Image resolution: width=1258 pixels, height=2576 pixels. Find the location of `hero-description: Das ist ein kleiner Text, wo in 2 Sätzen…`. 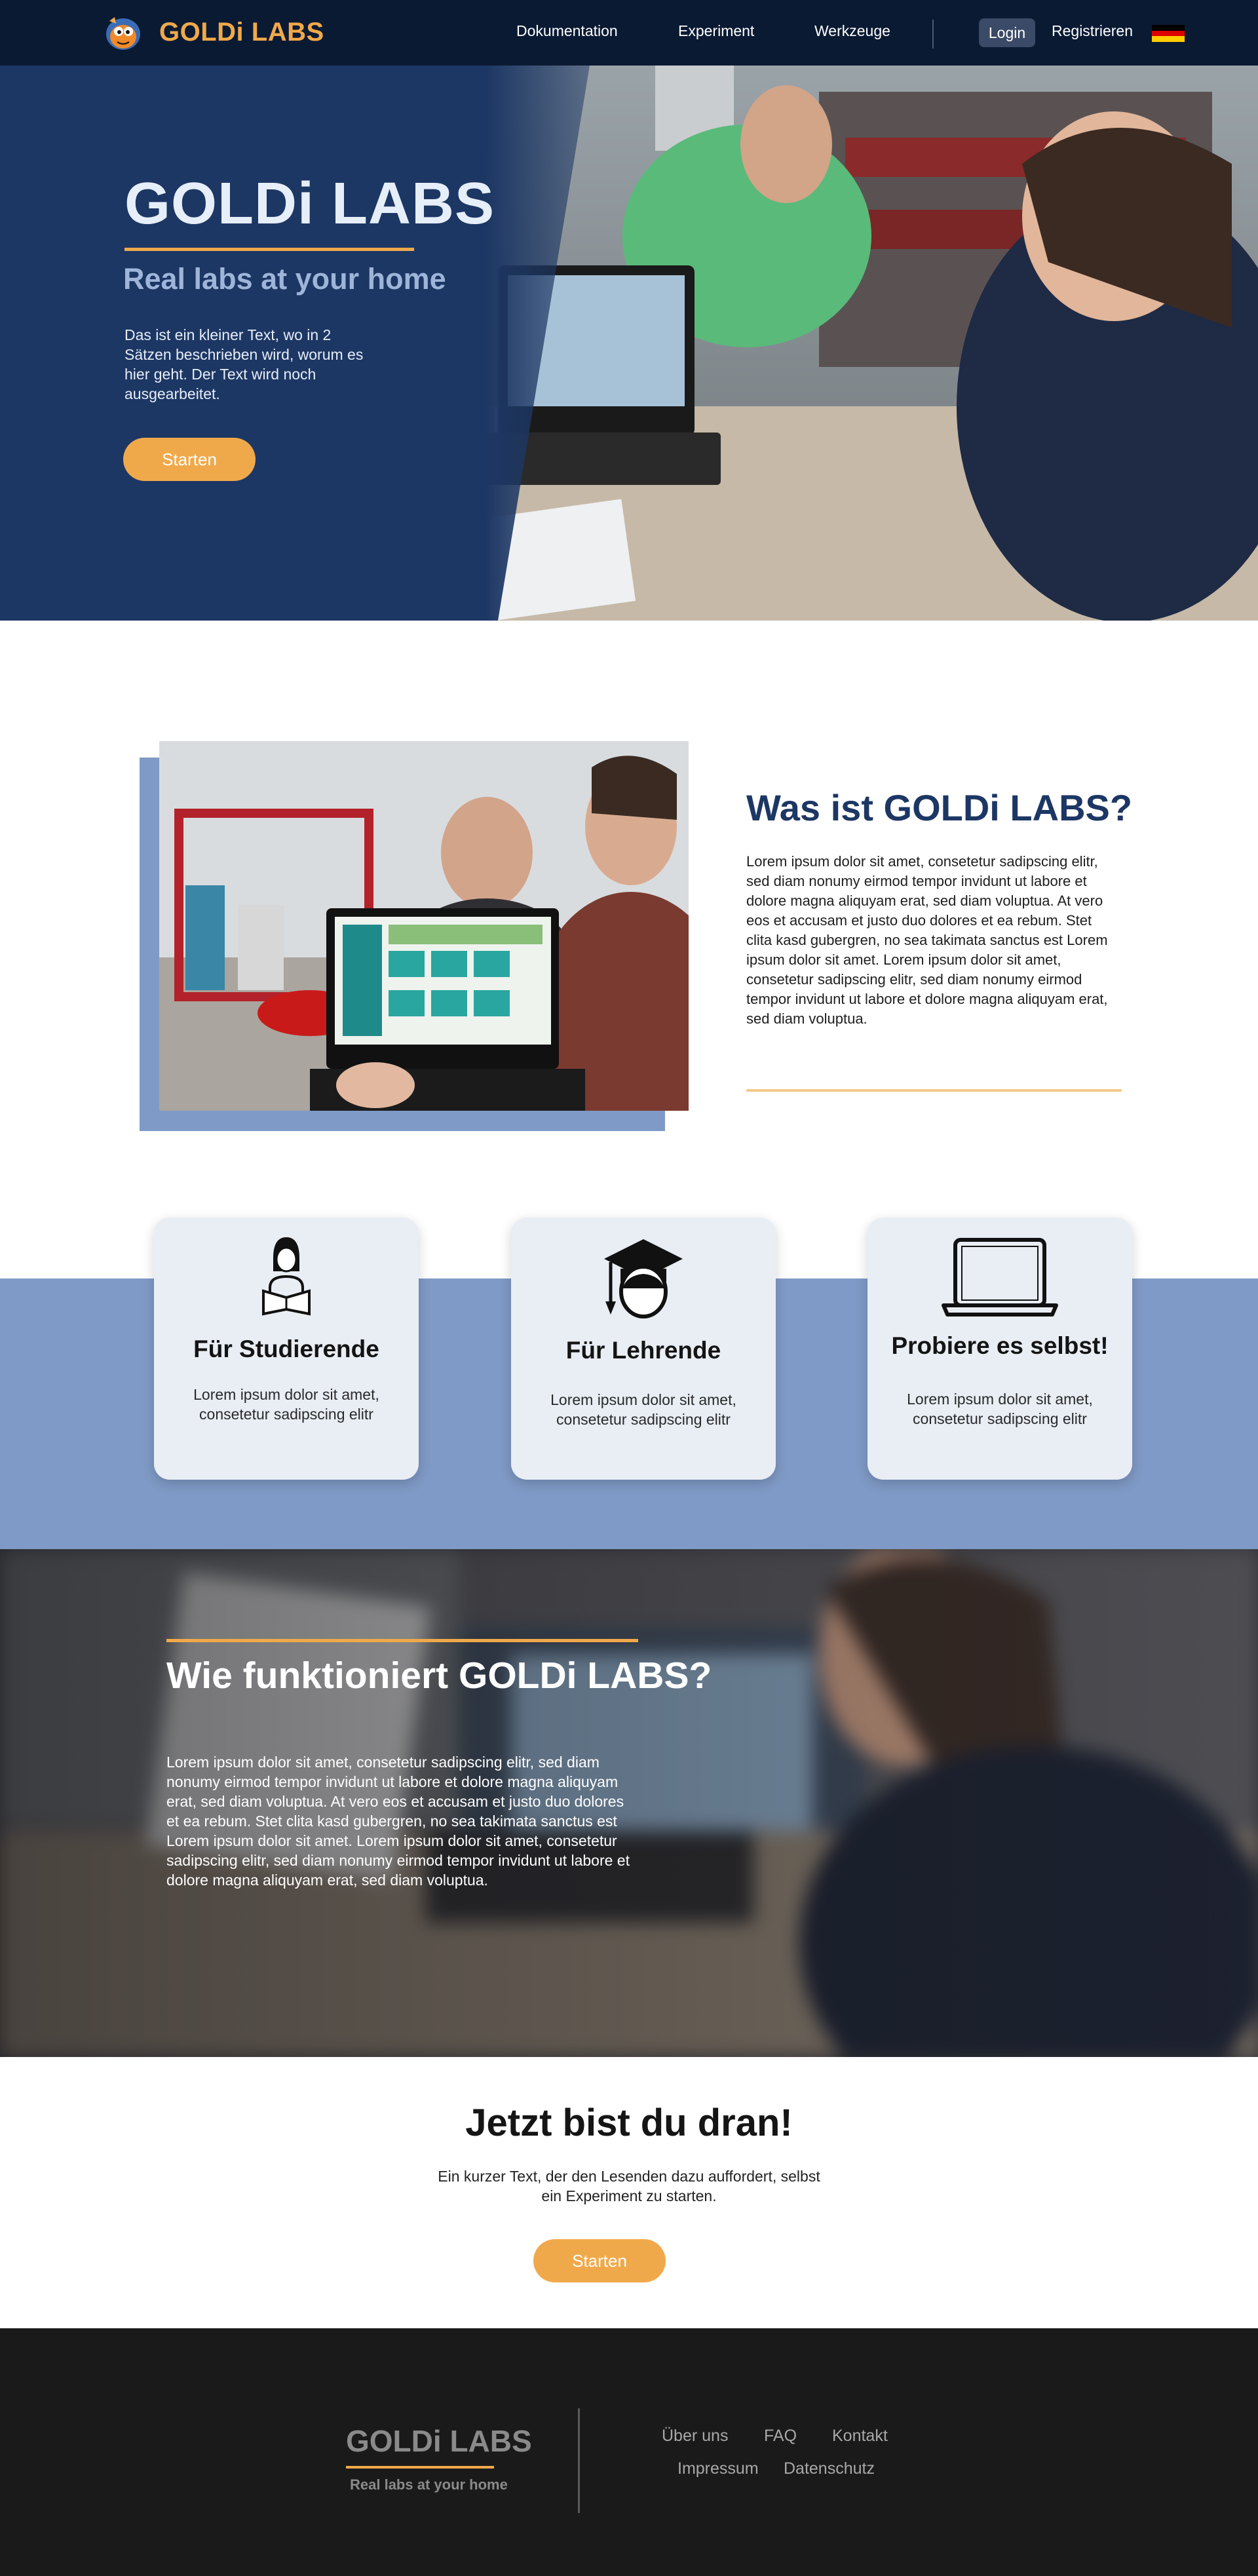

hero-description: Das ist ein kleiner Text, wo in 2 Sätzen… is located at coordinates (244, 364).